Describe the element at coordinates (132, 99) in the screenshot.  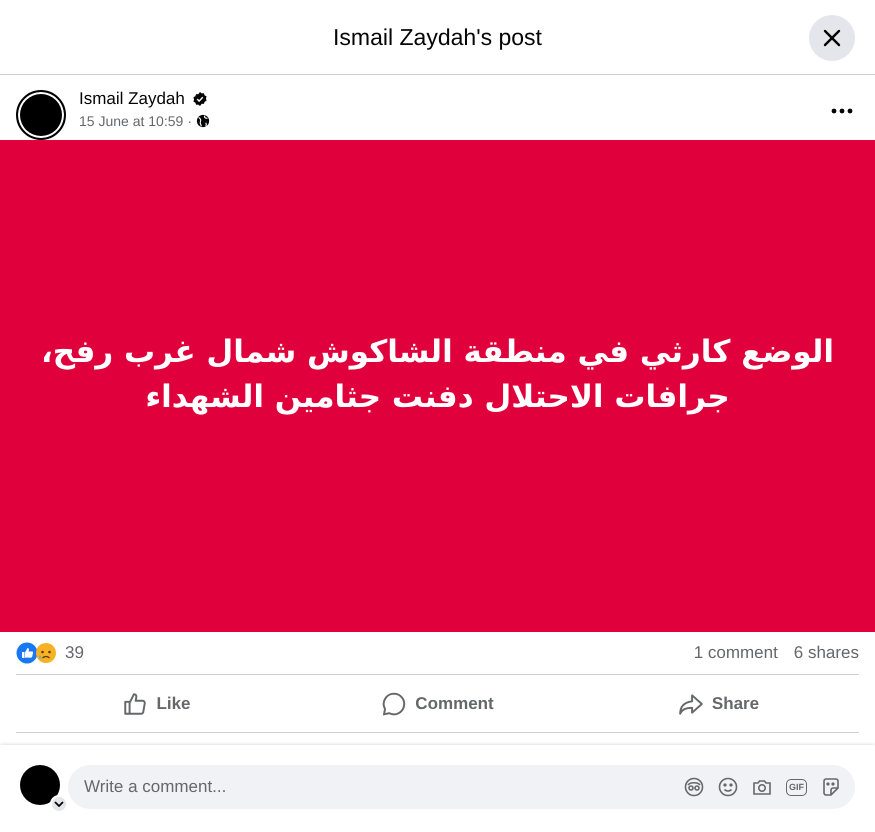
I see `author-name: Ismail Zaydah` at that location.